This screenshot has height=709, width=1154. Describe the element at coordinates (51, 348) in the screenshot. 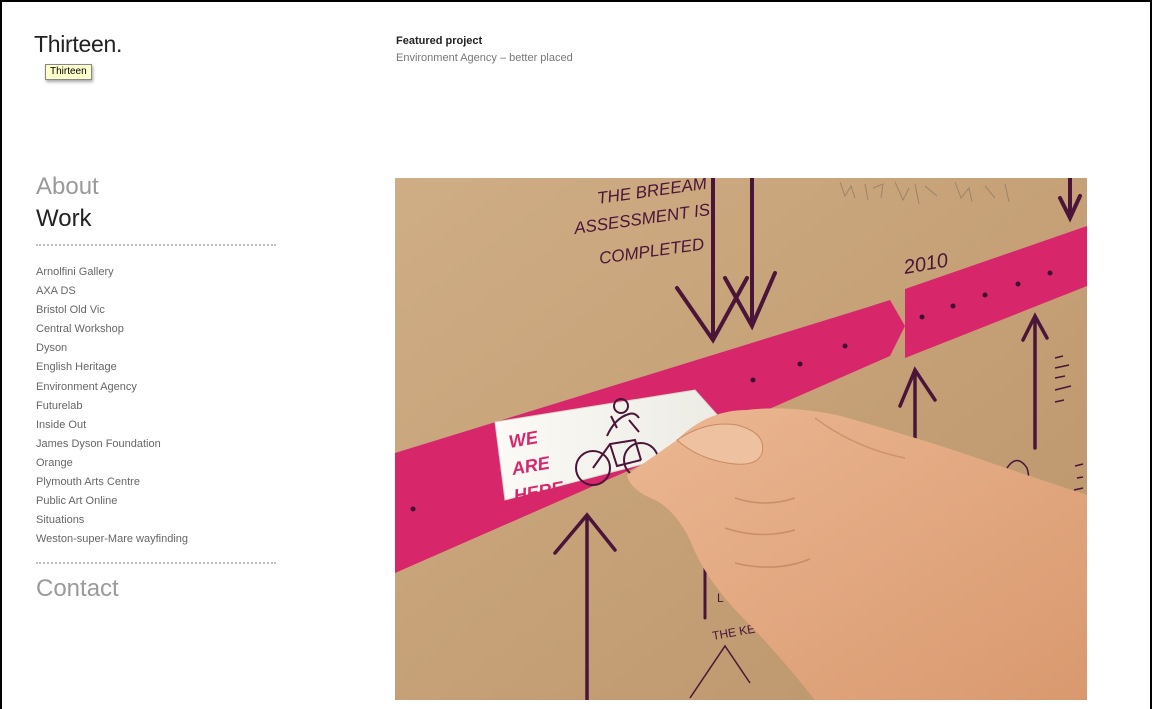

I see `work-item-label: Dyson` at that location.